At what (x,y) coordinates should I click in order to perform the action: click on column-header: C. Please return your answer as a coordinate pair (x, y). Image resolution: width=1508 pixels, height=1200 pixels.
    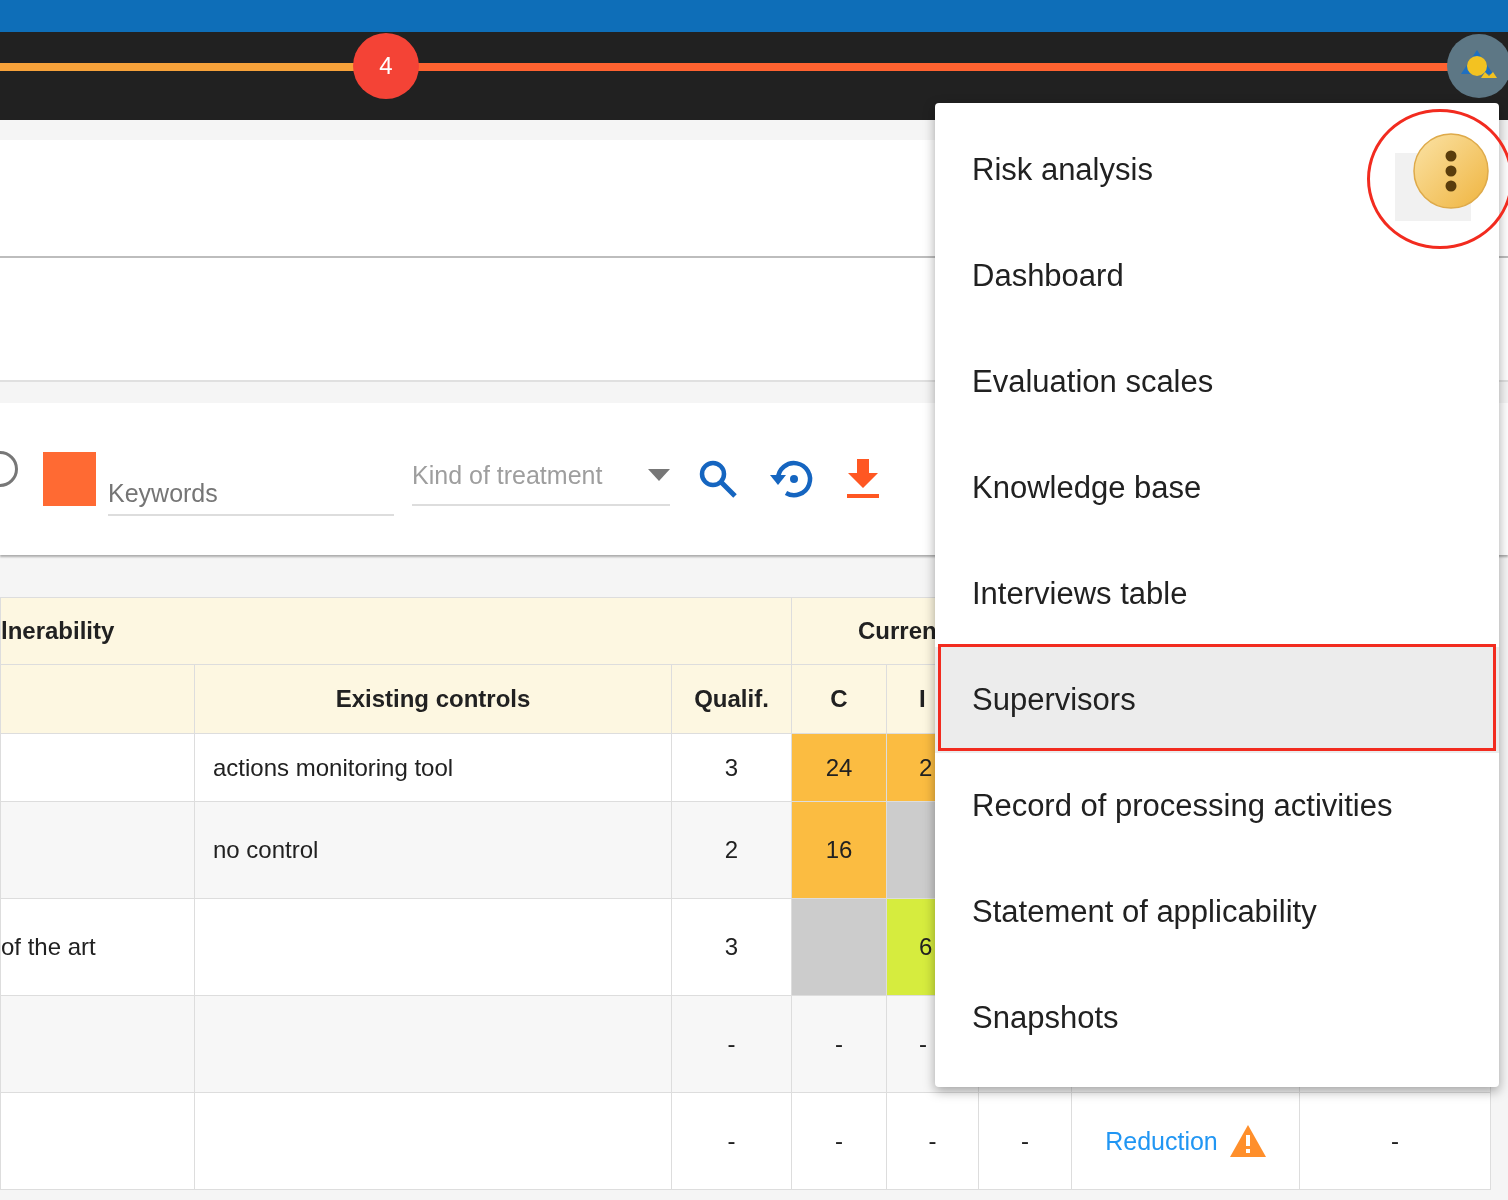
    Looking at the image, I should click on (839, 699).